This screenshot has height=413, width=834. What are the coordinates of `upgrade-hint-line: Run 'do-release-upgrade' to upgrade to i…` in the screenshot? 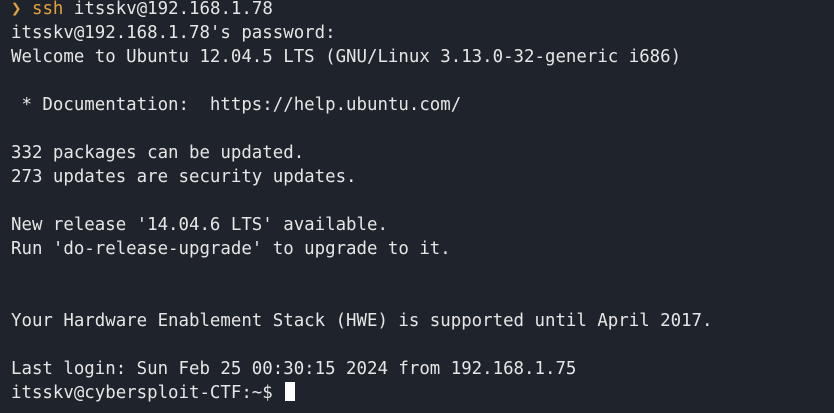 It's located at (231, 249).